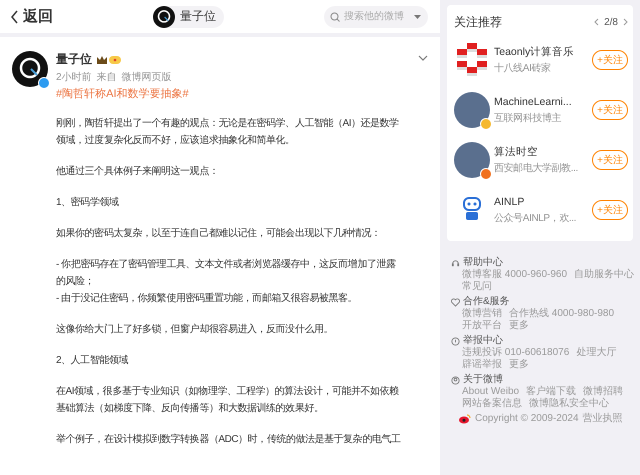  Describe the element at coordinates (423, 58) in the screenshot. I see `chevron-down-icon` at that location.